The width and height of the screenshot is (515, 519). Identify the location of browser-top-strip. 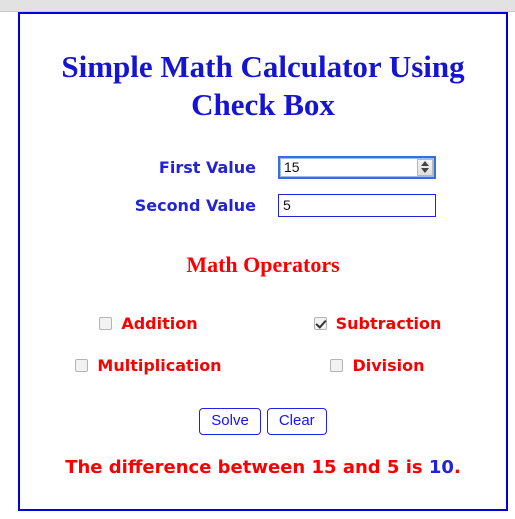
(257, 6).